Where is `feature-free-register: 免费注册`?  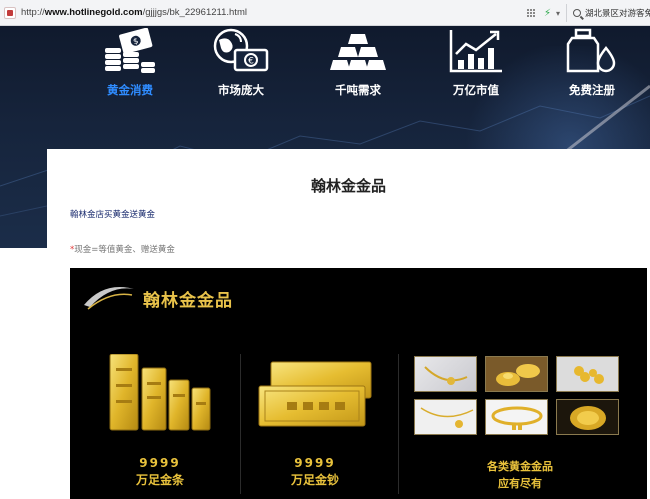
feature-free-register: 免费注册 is located at coordinates (592, 62).